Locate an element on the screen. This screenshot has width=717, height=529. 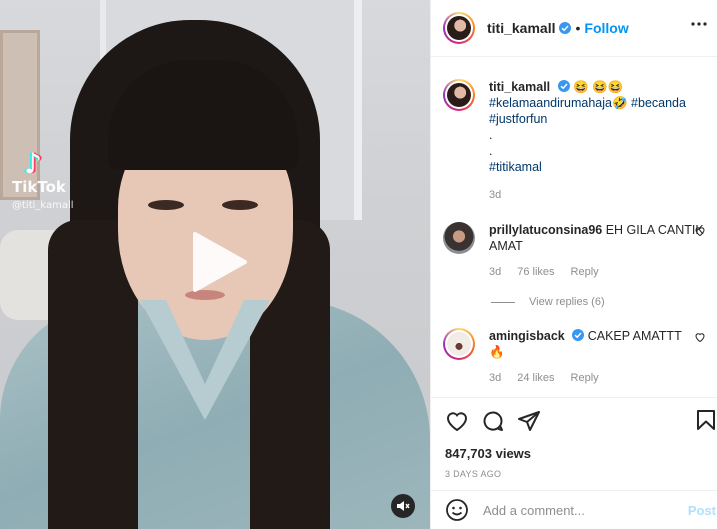
add-comment-bar: Post is located at coordinates (574, 509).